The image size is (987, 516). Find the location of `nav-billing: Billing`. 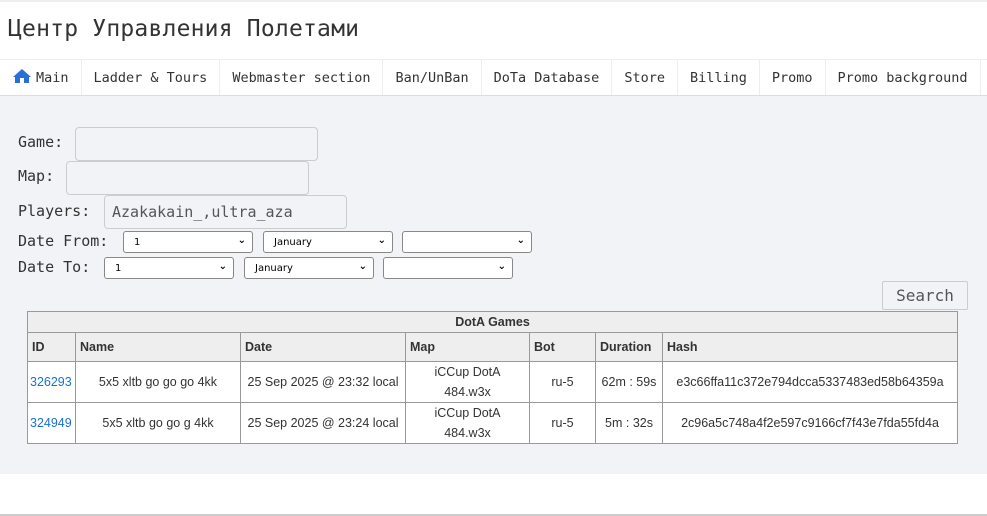

nav-billing: Billing is located at coordinates (719, 77).